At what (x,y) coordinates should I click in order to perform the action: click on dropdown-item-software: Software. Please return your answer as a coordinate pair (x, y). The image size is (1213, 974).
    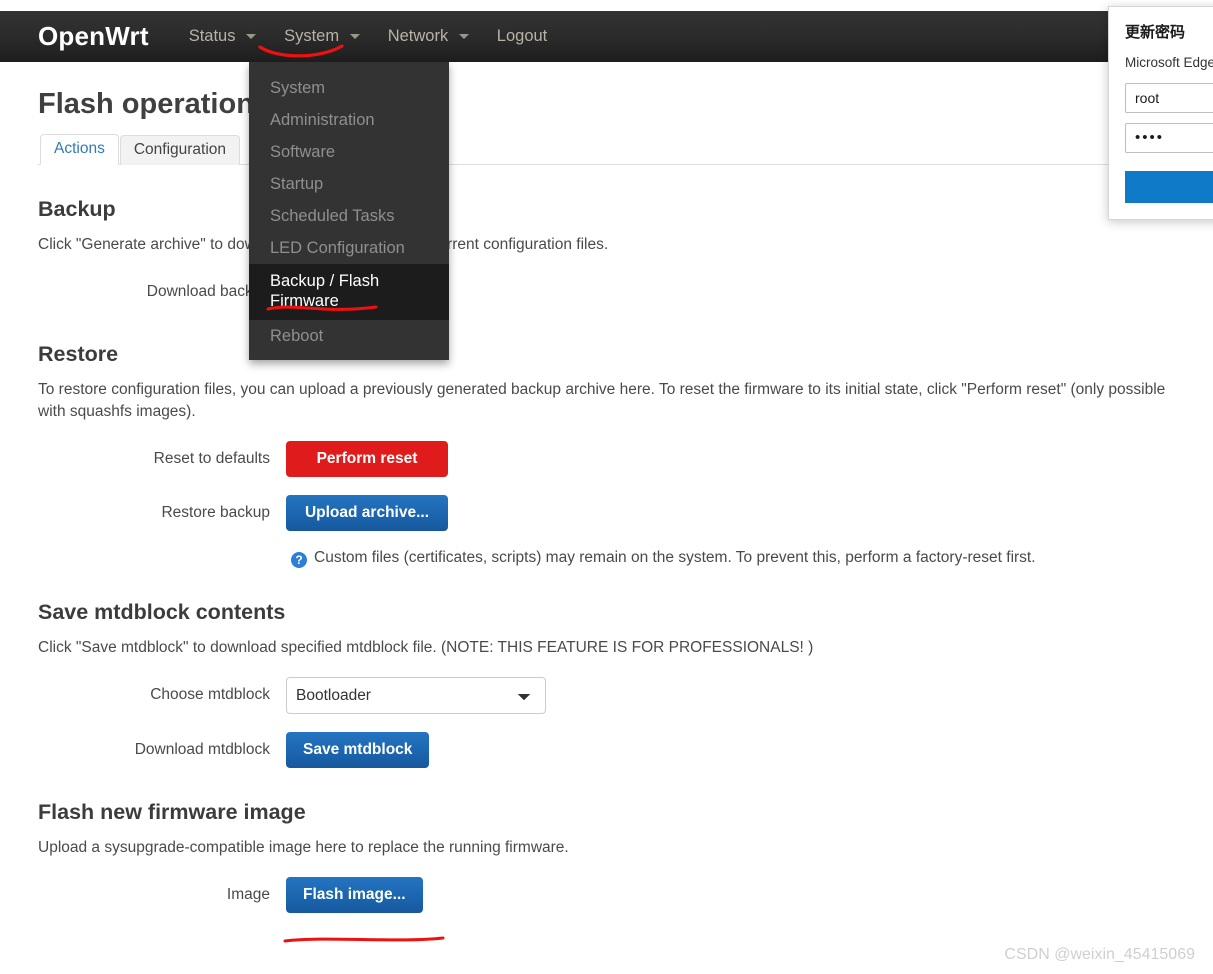
    Looking at the image, I should click on (349, 152).